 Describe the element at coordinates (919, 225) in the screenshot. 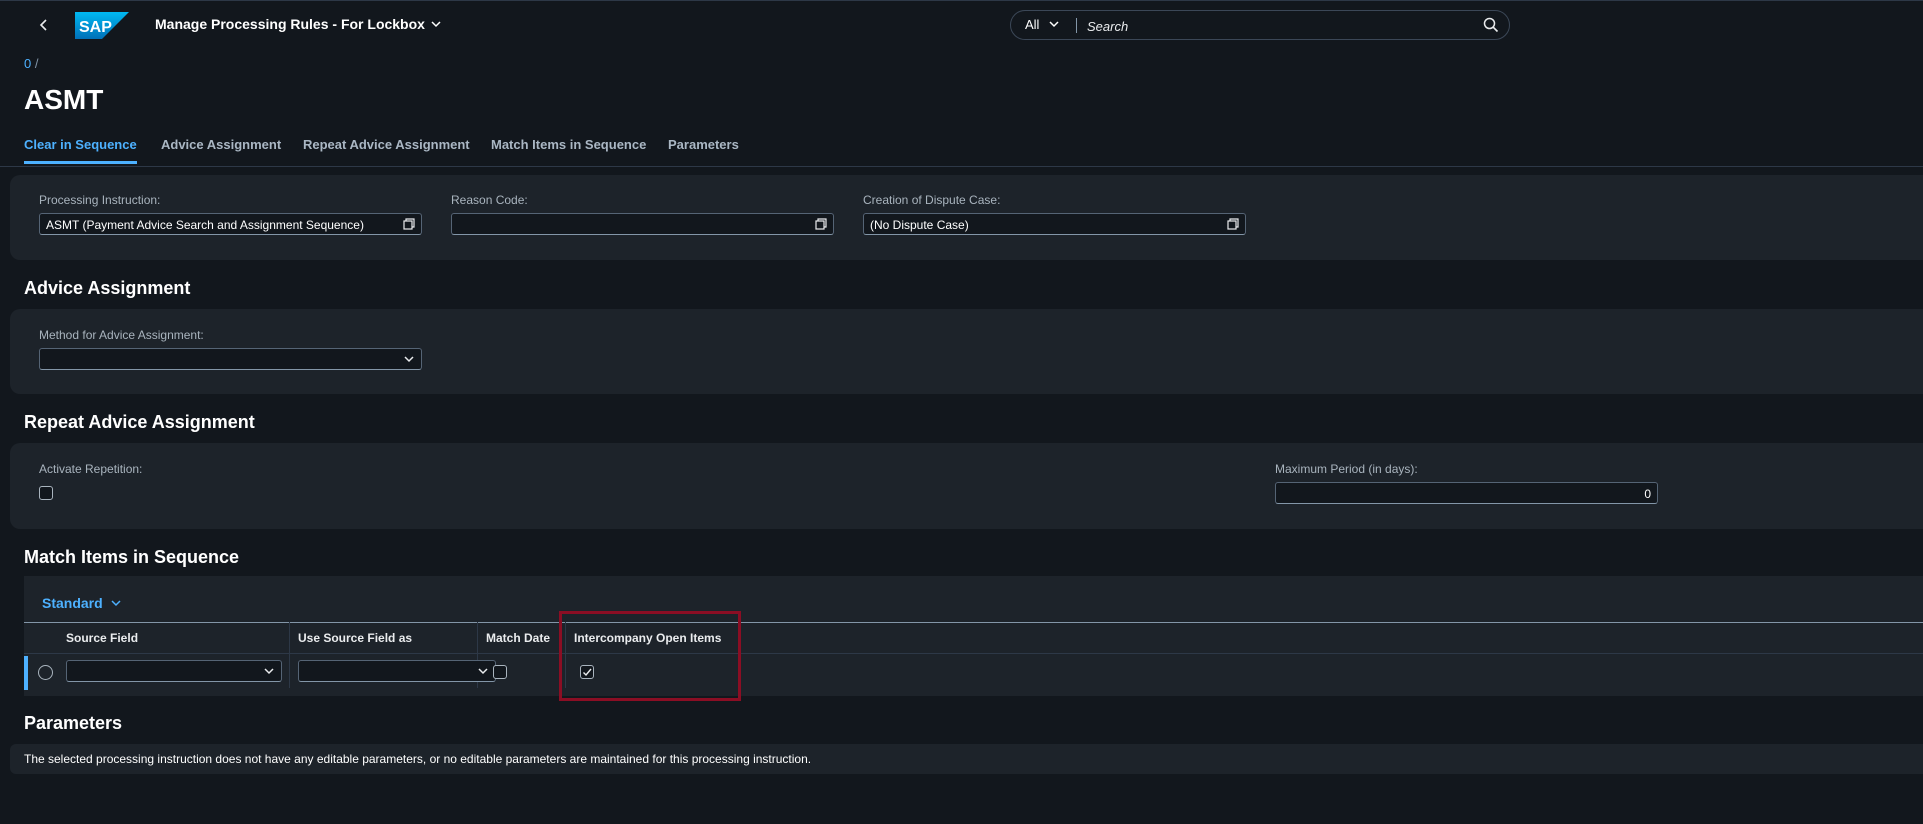

I see `dispute-case-value: (No Dispute Case)` at that location.